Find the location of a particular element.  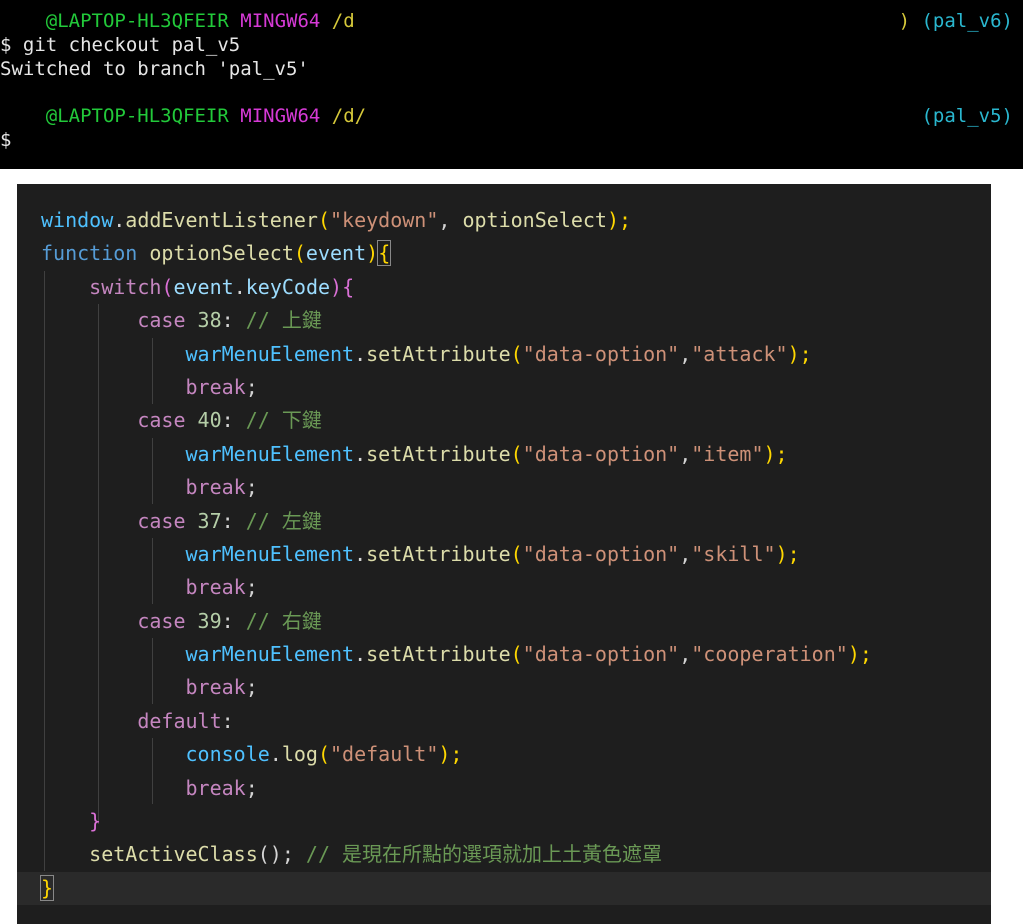

token: log is located at coordinates (299, 754).